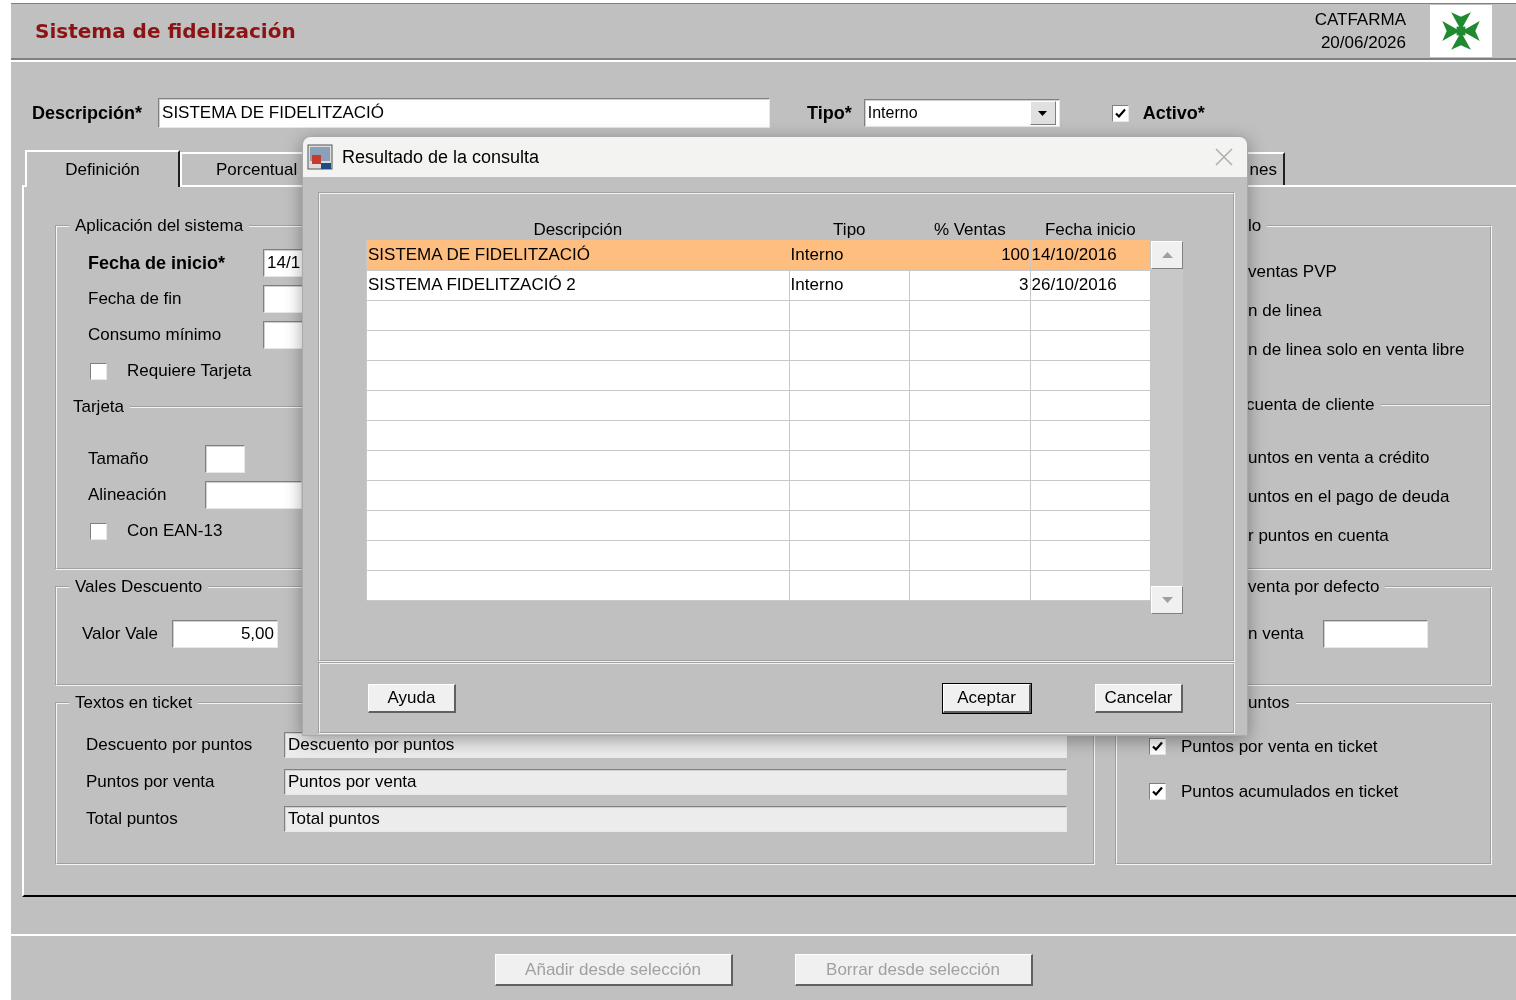 The width and height of the screenshot is (1516, 1000). I want to click on field-label: Alineación, so click(128, 495).